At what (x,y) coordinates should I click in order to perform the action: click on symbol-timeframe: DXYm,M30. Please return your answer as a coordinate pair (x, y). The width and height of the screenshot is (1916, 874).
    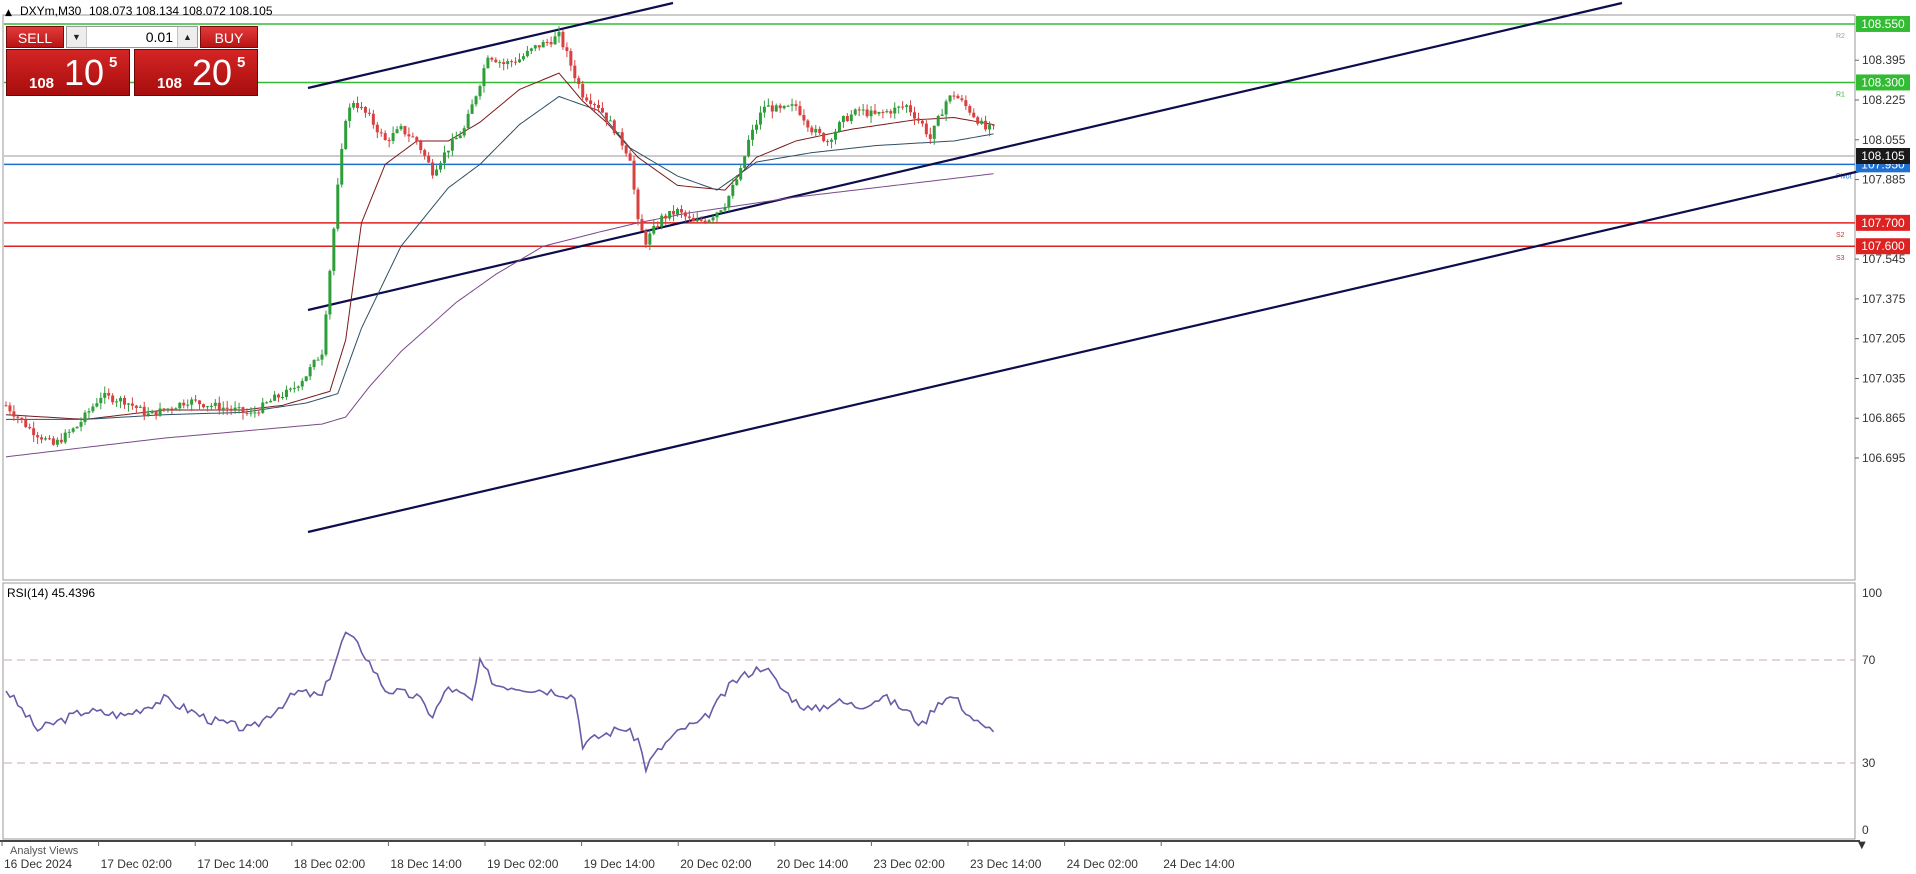
    Looking at the image, I should click on (51, 11).